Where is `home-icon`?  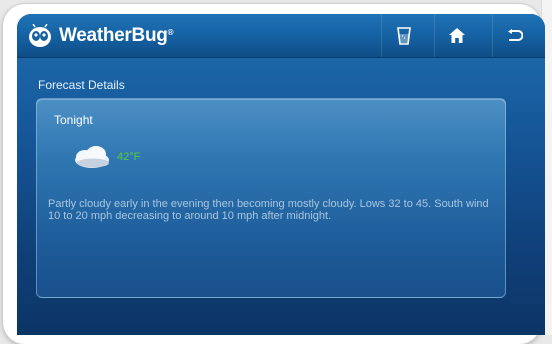
home-icon is located at coordinates (457, 35).